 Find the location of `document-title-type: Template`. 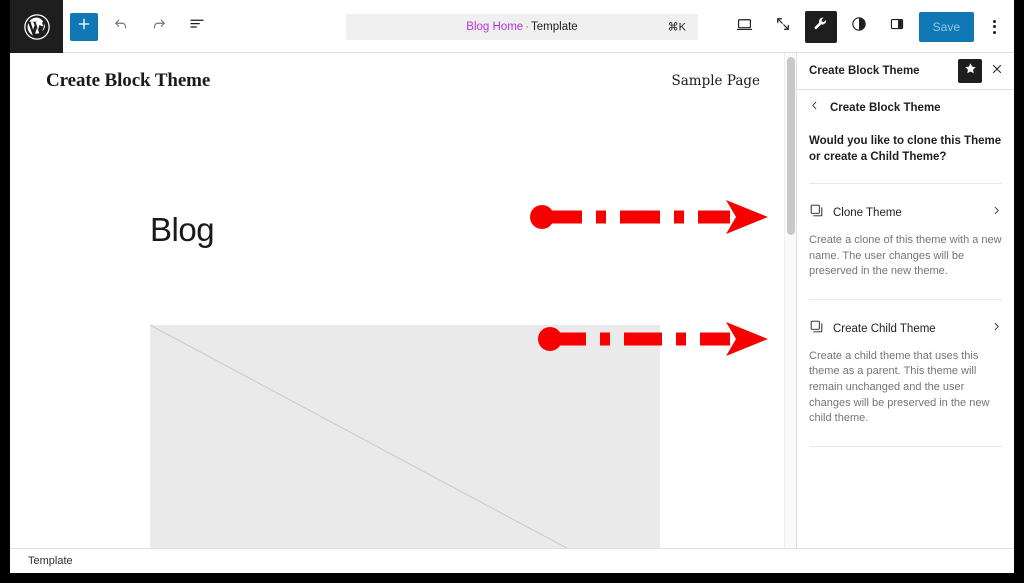

document-title-type: Template is located at coordinates (554, 27).